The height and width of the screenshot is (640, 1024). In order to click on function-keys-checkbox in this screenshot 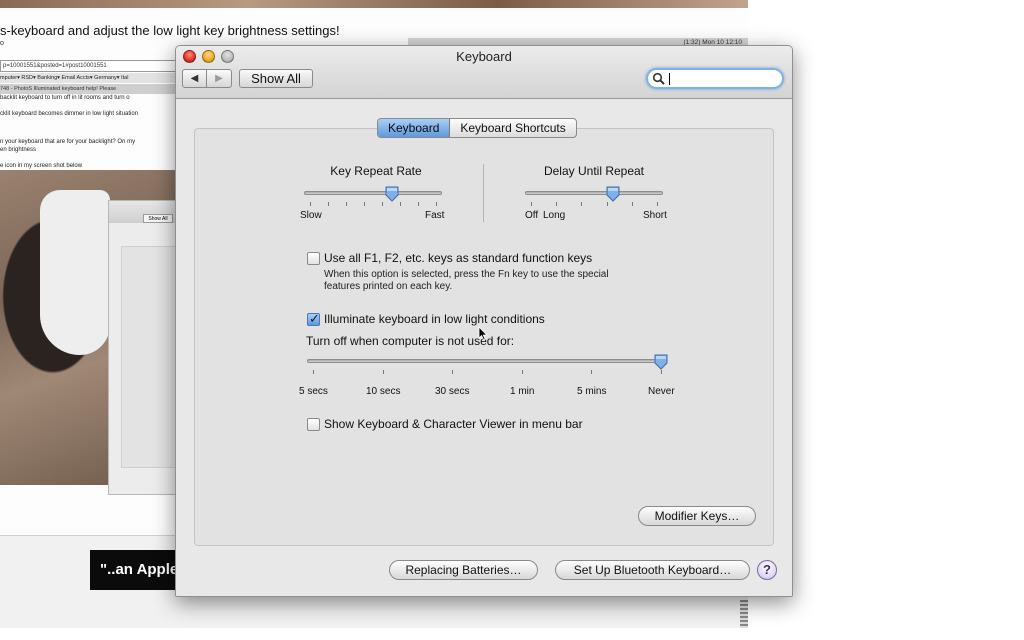, I will do `click(313, 258)`.